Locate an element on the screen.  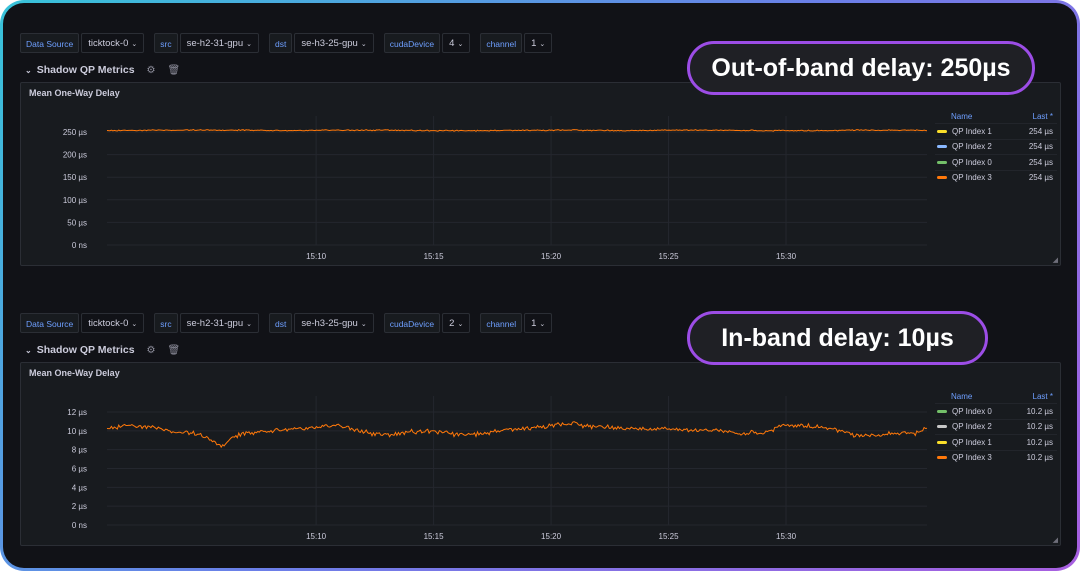
legend-row: QP Index 3 10.2 µs is located at coordinates (996, 457).